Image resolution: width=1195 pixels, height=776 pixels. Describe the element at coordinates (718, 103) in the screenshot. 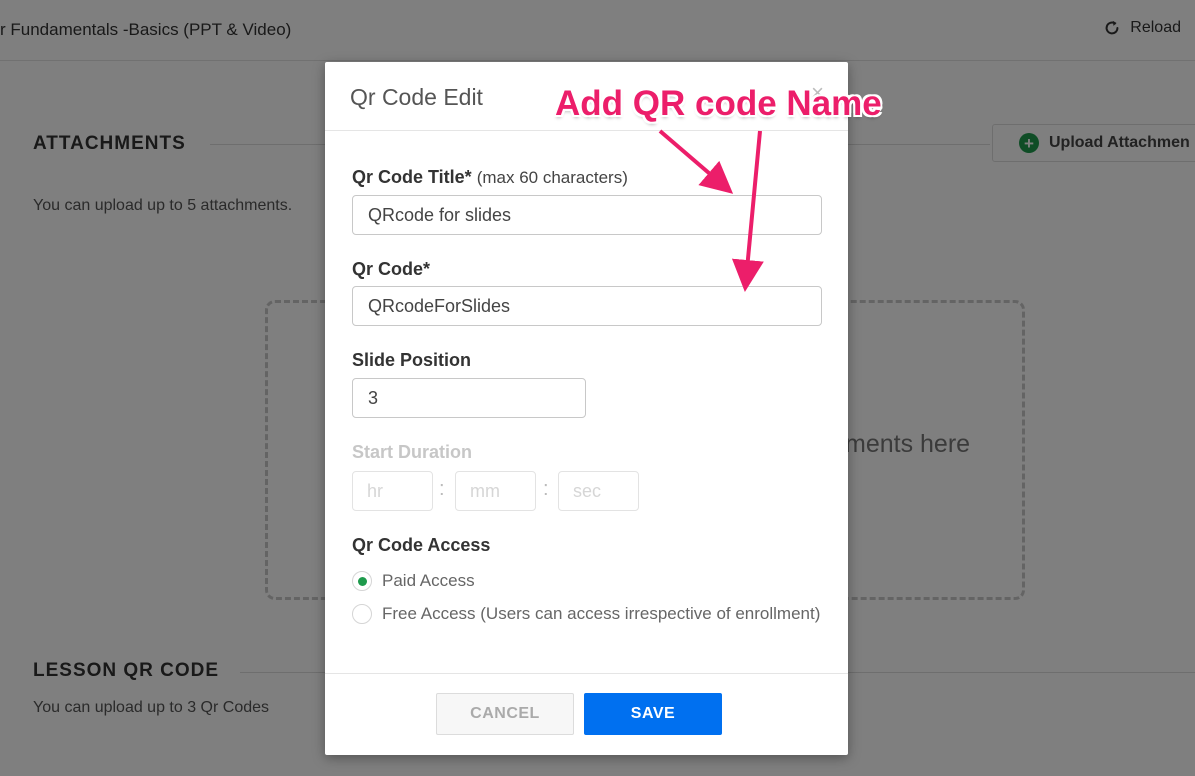

I see `annotation-label: Add QR code Name` at that location.